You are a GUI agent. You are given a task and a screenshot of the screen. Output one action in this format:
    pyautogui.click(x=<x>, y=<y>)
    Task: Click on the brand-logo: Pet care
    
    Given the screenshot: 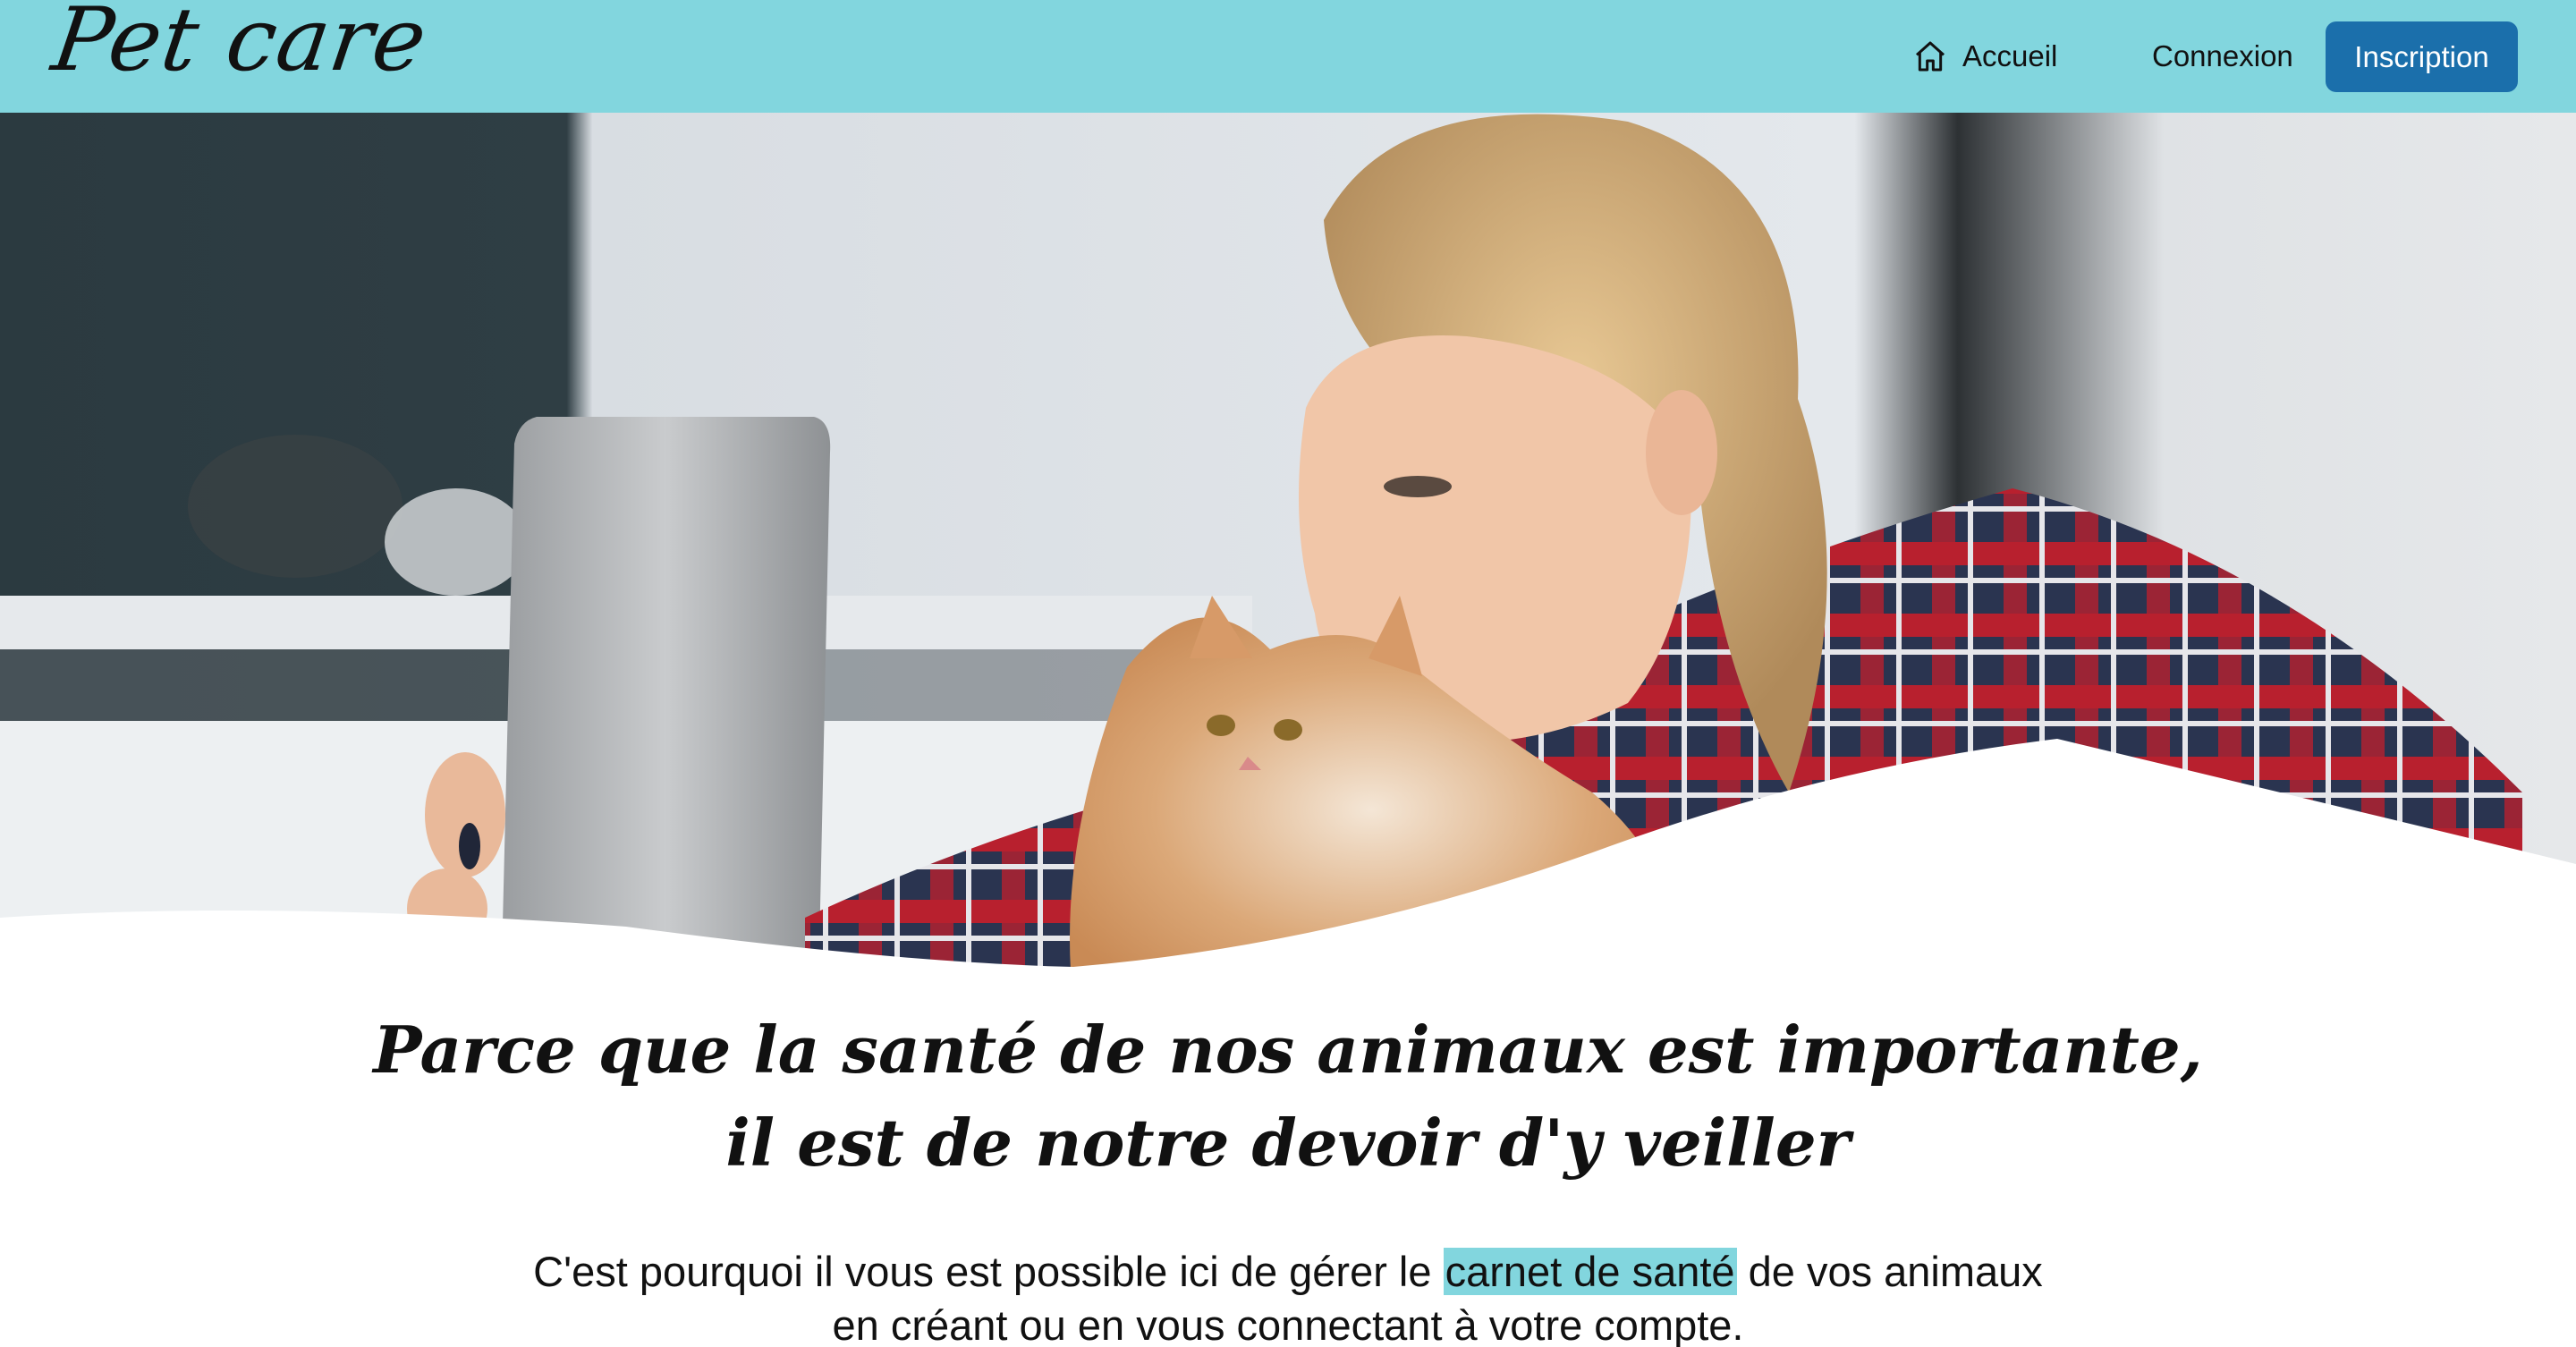 What is the action you would take?
    pyautogui.click(x=240, y=45)
    